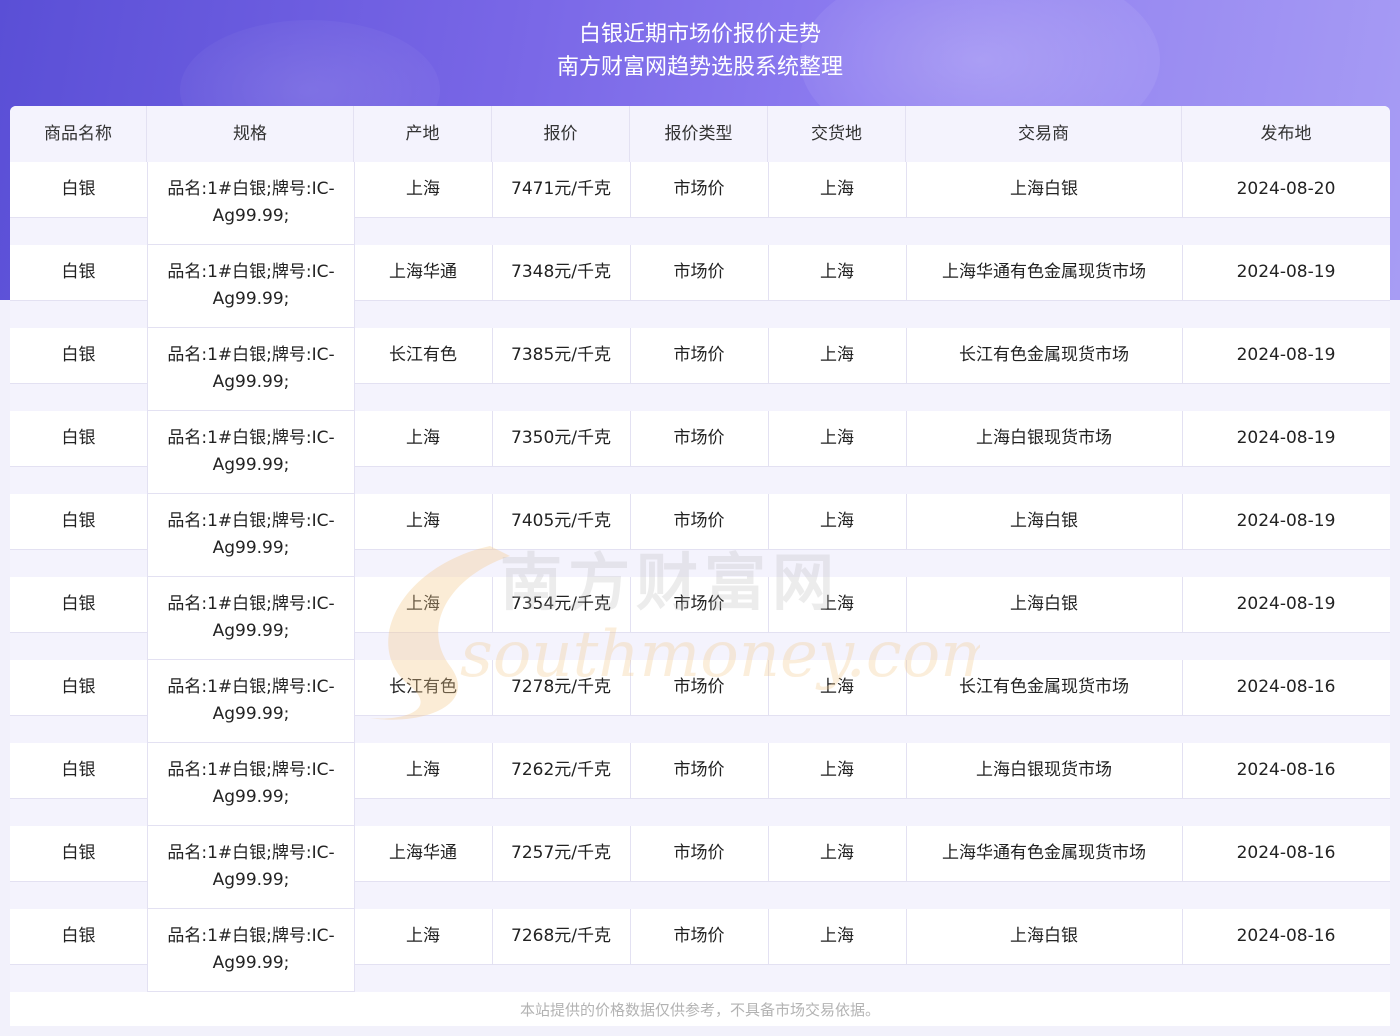 This screenshot has width=1400, height=1036. What do you see at coordinates (700, 1010) in the screenshot?
I see `disclaimer: 本站提供的价格数据仅供参考，不具备市场交易依据。` at bounding box center [700, 1010].